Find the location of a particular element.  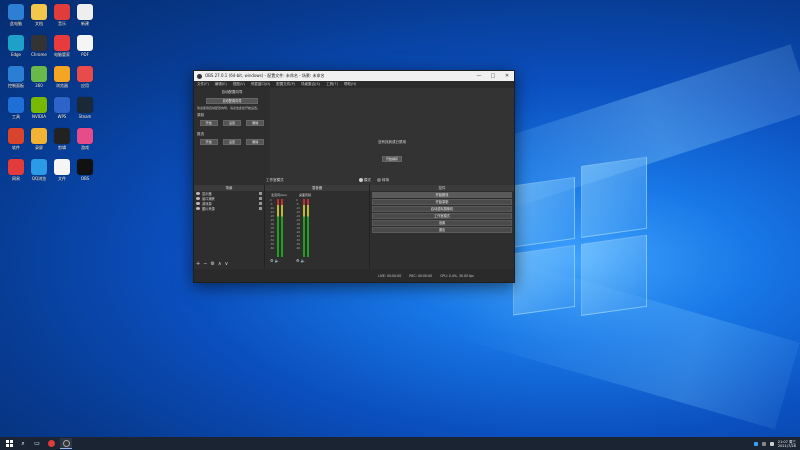

start-streaming-button: 开始推流 is located at coordinates (442, 195).